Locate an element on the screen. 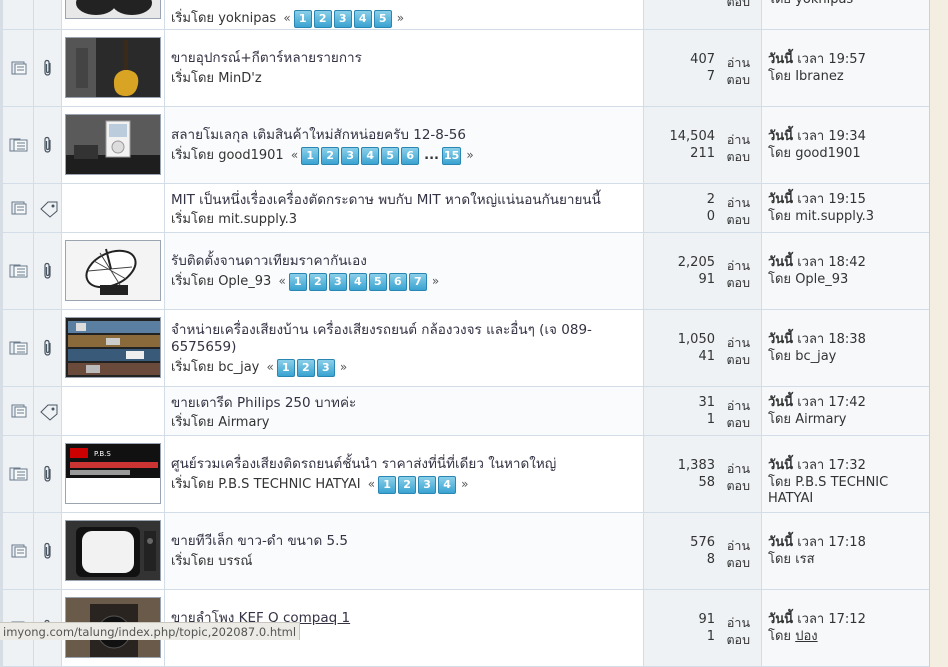  last-post-by: โดย Ople_93 is located at coordinates (848, 280).